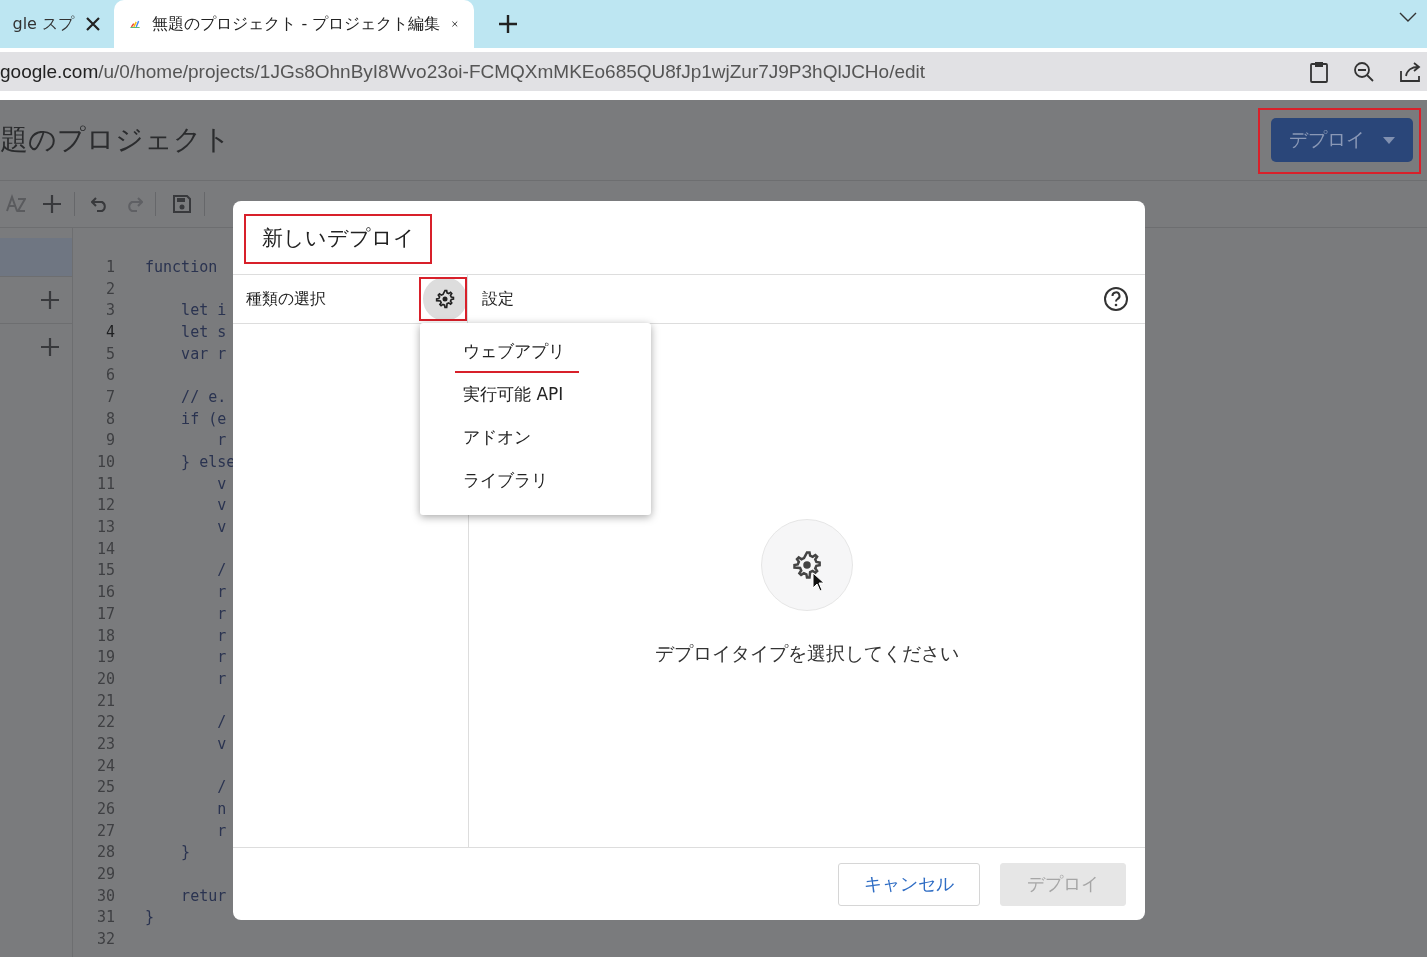 The image size is (1427, 957). I want to click on menu-item: ライブラリ, so click(505, 483).